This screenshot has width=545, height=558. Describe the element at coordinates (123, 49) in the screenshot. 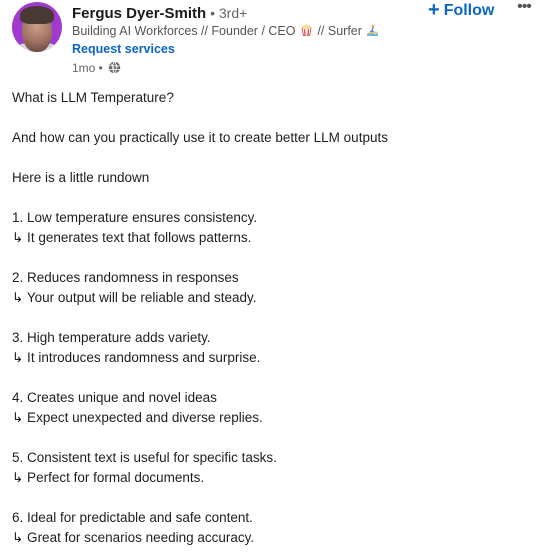

I see `request-services-link: Request services` at that location.